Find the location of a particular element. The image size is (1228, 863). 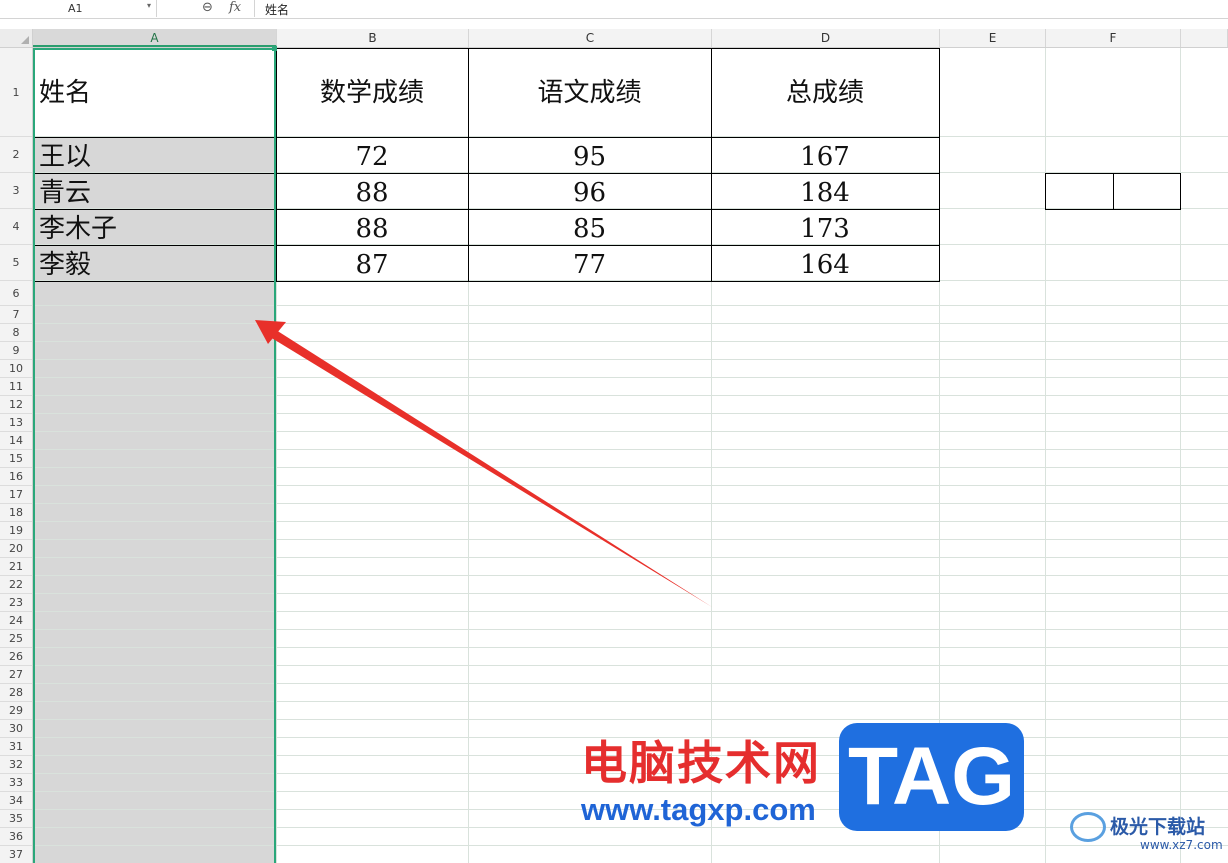

row-header: 20 is located at coordinates (16, 549).